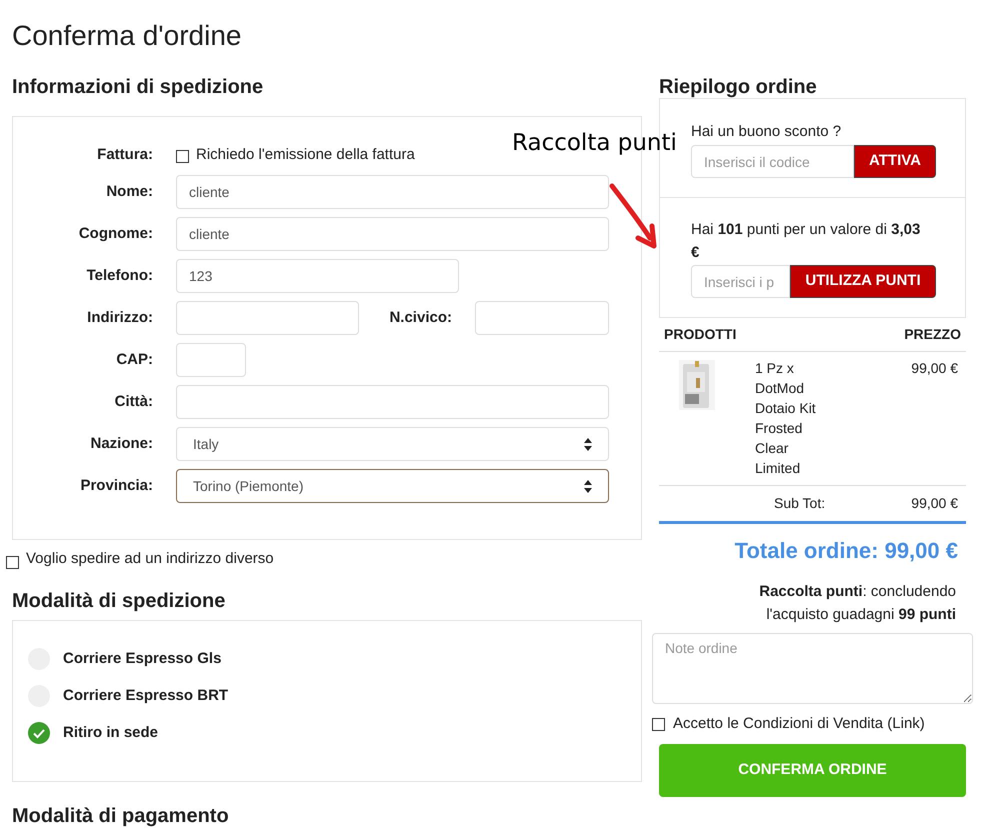 This screenshot has height=831, width=986. I want to click on field-label: Telefono:, so click(120, 276).